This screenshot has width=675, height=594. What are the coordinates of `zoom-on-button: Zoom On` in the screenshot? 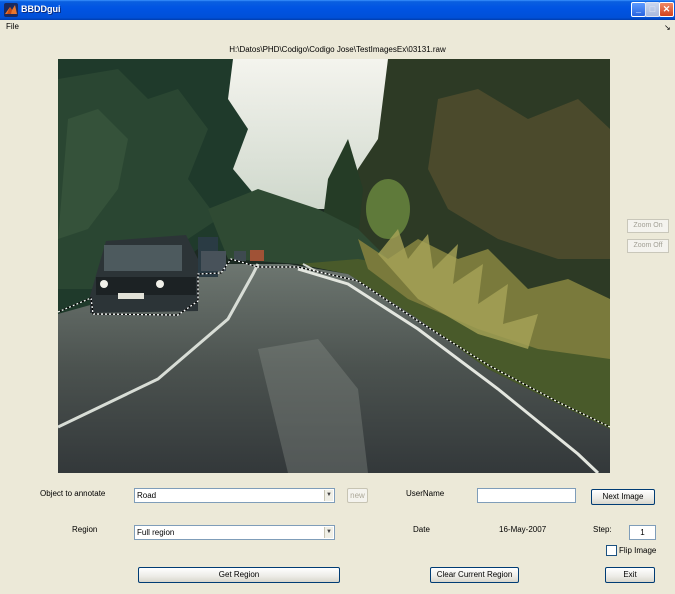 It's located at (648, 226).